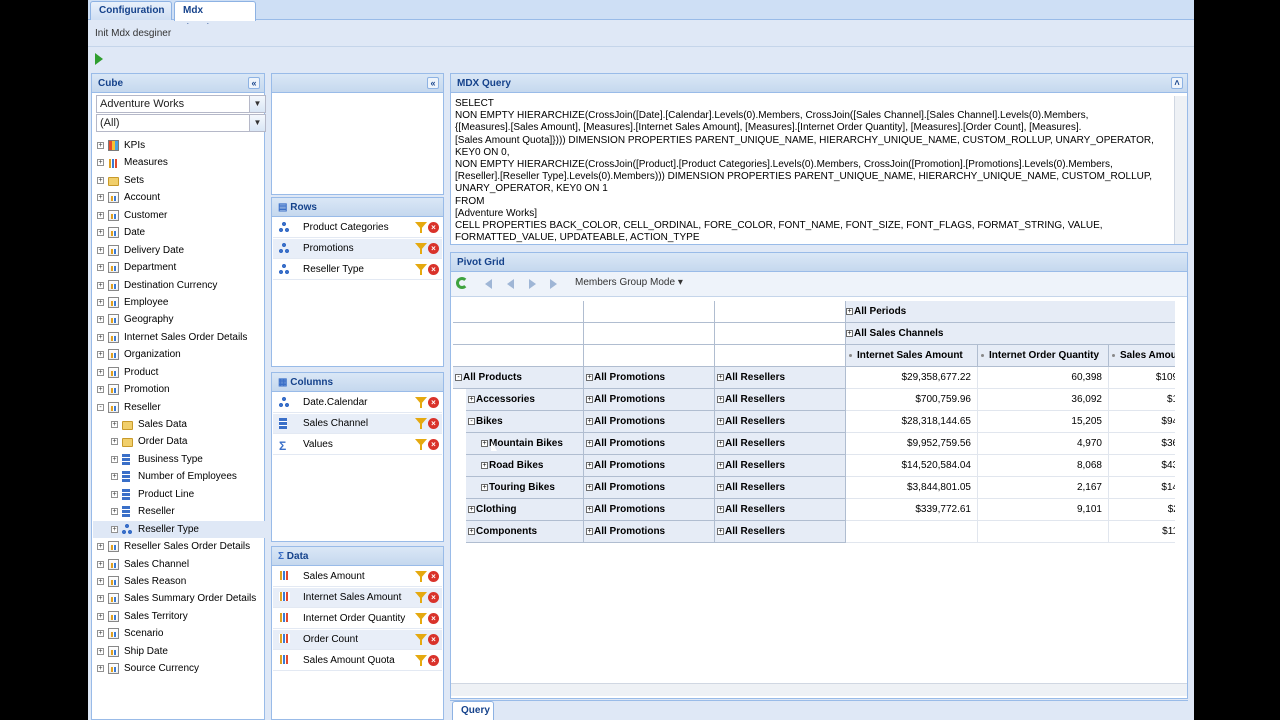 The width and height of the screenshot is (1280, 720). I want to click on field-item: Sales Amount ×, so click(357, 577).